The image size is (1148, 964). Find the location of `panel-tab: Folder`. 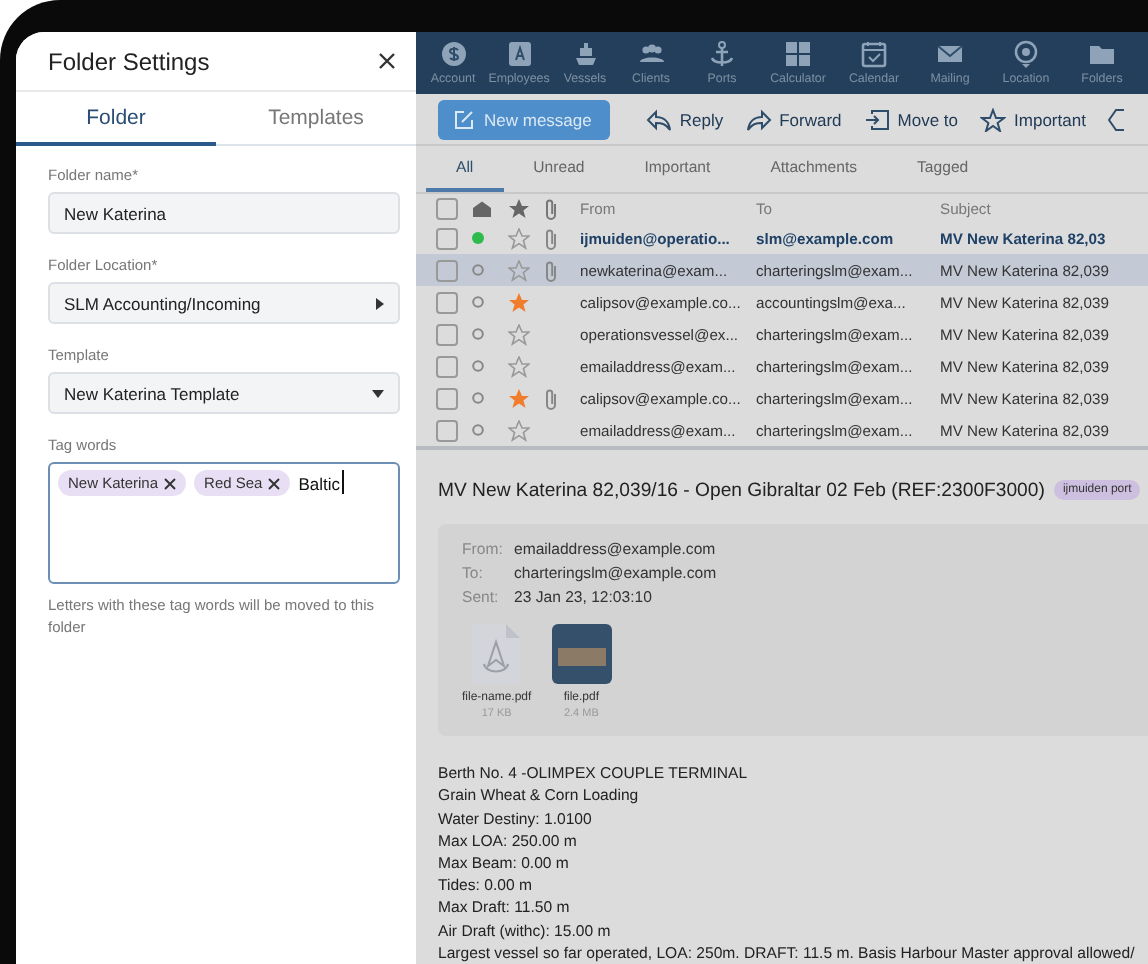

panel-tab: Folder is located at coordinates (116, 119).